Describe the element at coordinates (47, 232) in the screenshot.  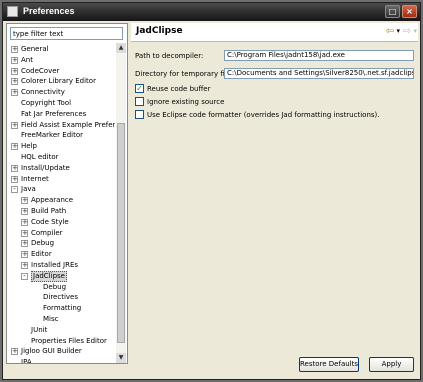
I see `tree-item-label: Compiler` at that location.